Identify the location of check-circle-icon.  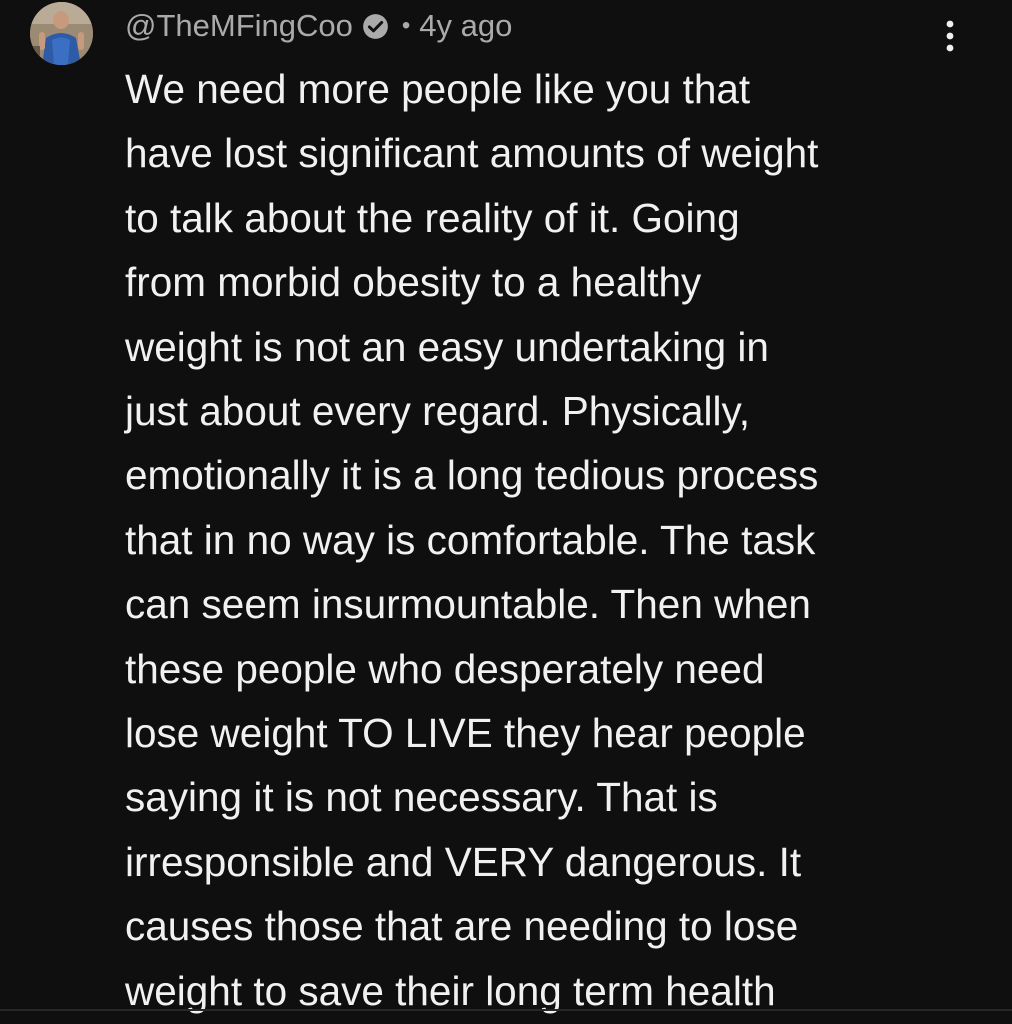
(375, 26).